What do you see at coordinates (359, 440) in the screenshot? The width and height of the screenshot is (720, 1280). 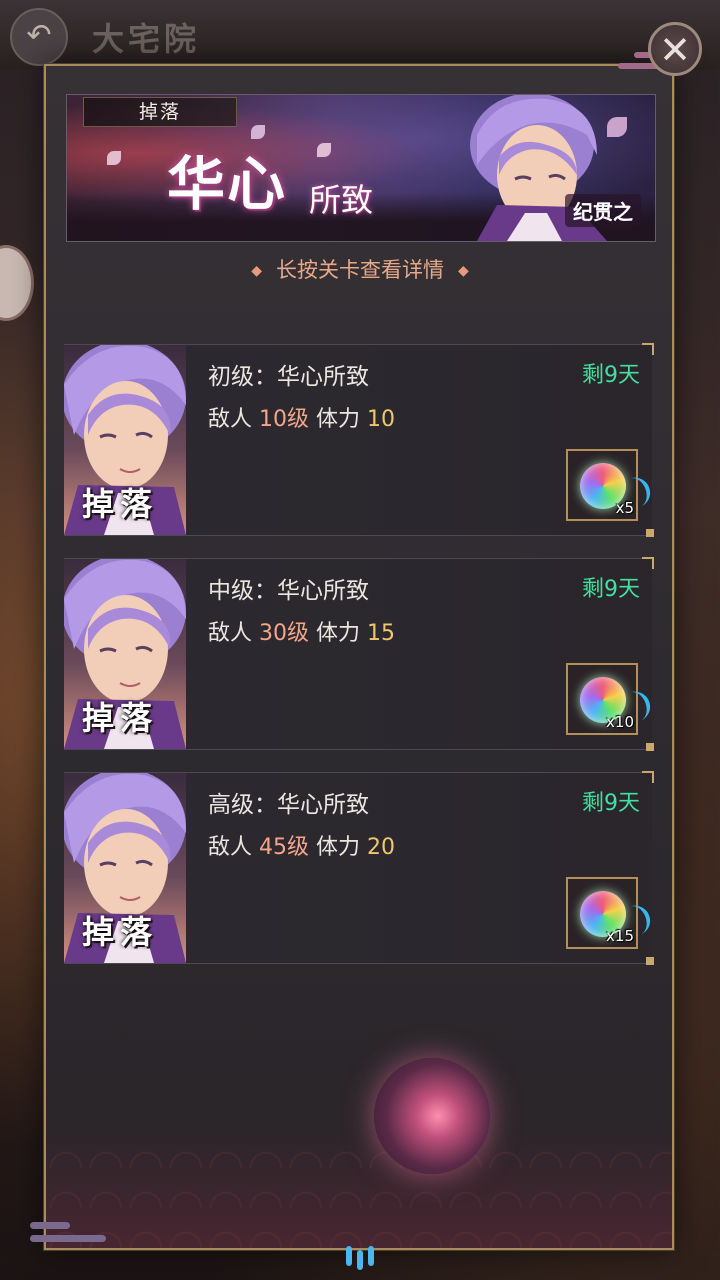 I see `stage-card-beginner: 掉落 初级：华心所致 剩9天 敌人 10级 体力 10 x5` at bounding box center [359, 440].